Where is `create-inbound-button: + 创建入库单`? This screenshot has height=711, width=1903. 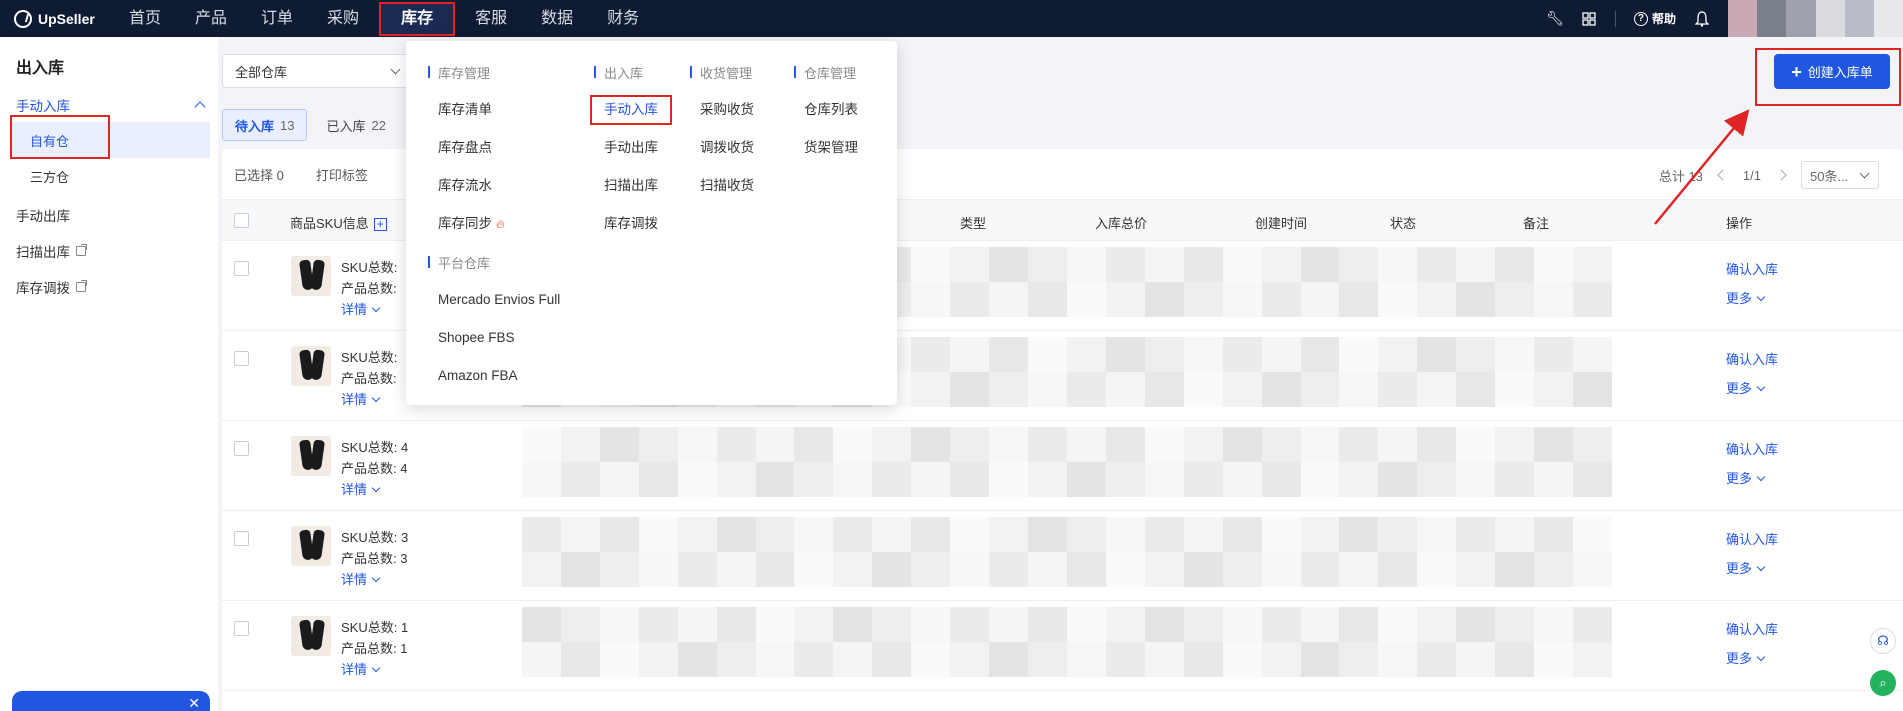 create-inbound-button: + 创建入库单 is located at coordinates (1832, 71).